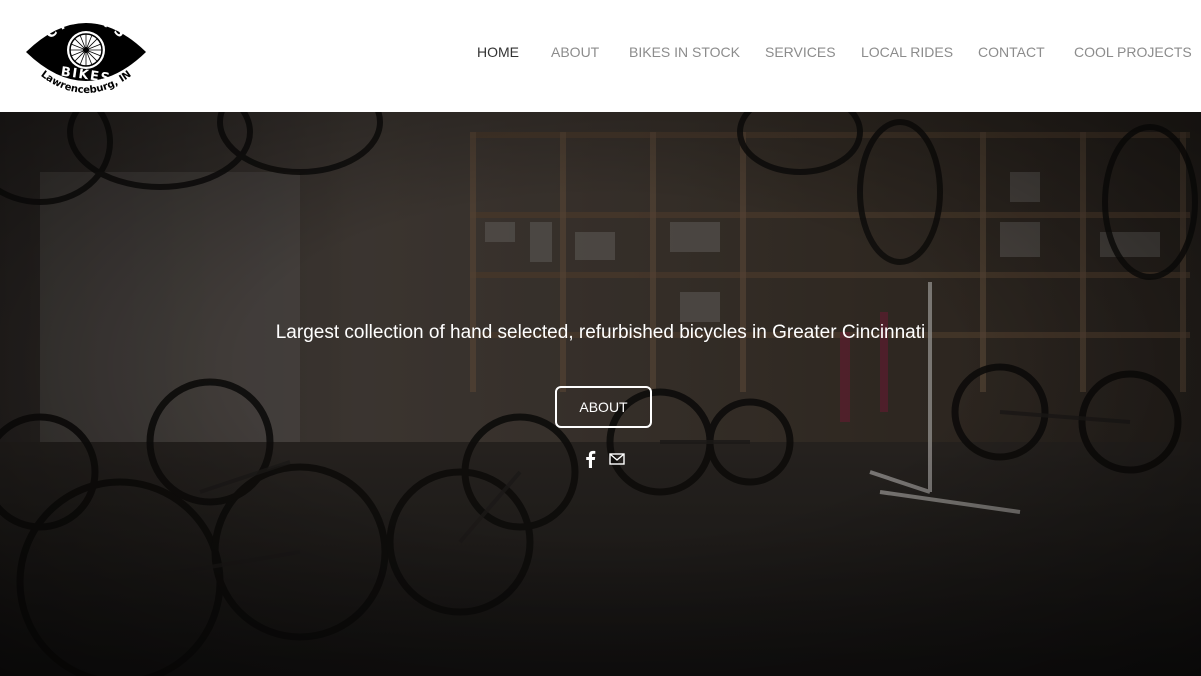 The image size is (1201, 676). Describe the element at coordinates (1011, 52) in the screenshot. I see `nav-contact: CONTACT` at that location.